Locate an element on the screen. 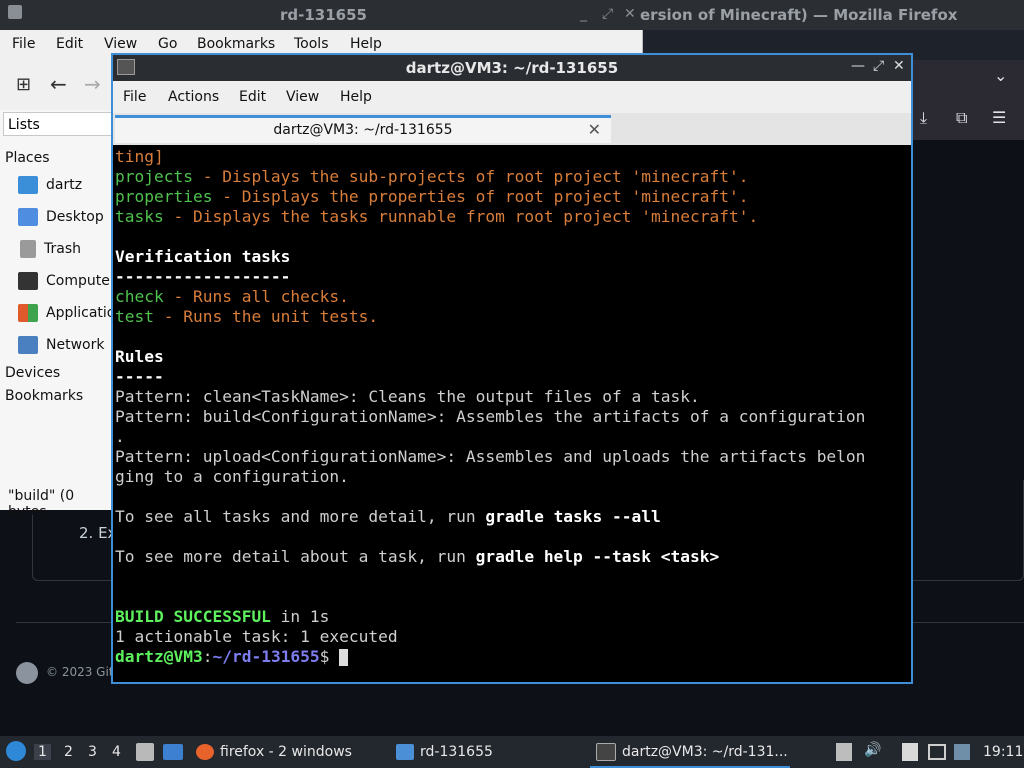 The image size is (1024, 768). task-firefox: firefox - 2 windows is located at coordinates (291, 752).